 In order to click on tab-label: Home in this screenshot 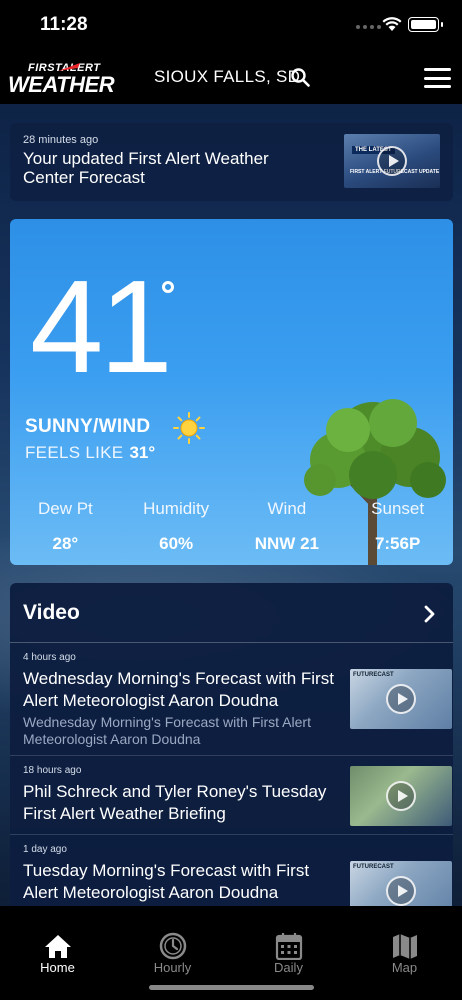, I will do `click(57, 967)`.